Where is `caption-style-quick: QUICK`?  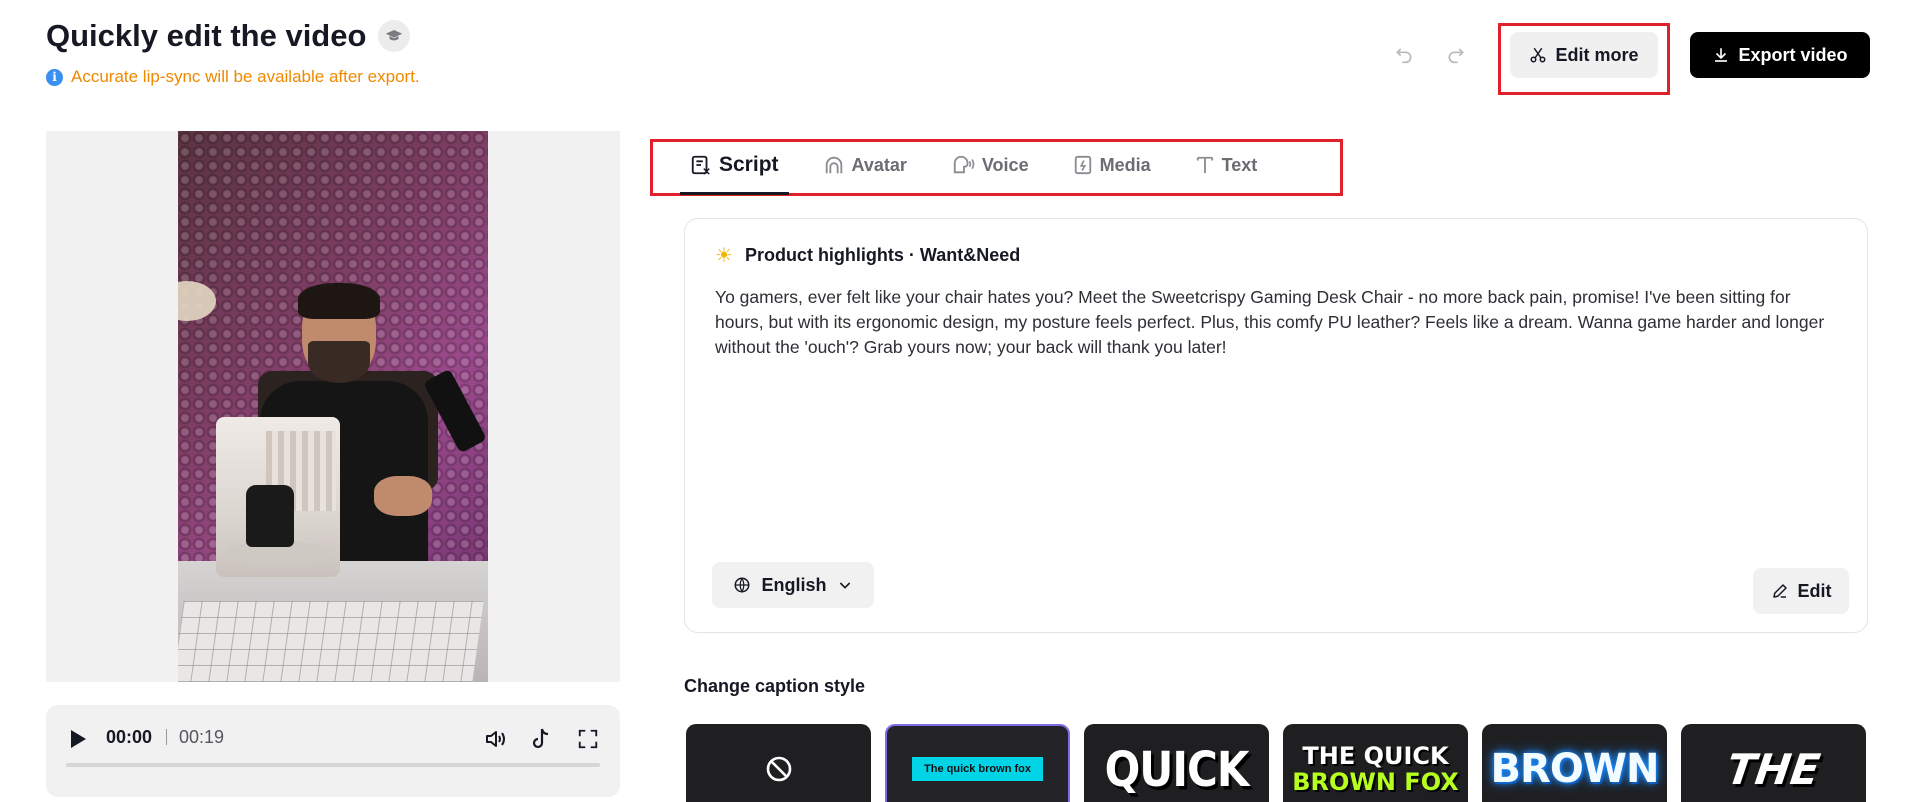
caption-style-quick: QUICK is located at coordinates (1176, 763).